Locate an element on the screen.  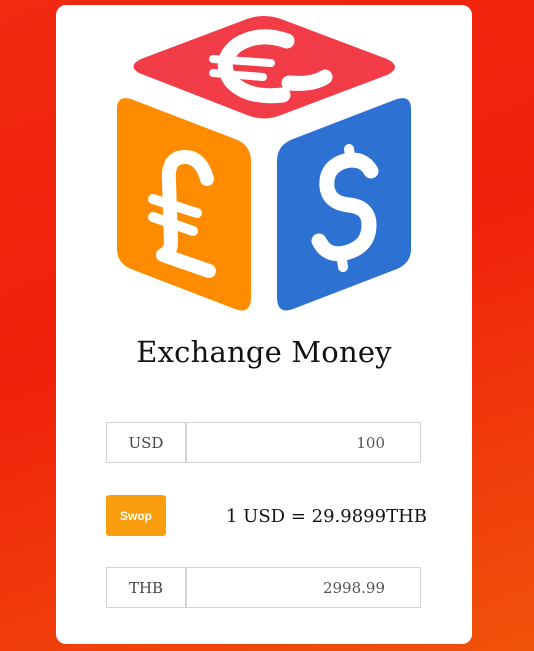
pound-face is located at coordinates (184, 204).